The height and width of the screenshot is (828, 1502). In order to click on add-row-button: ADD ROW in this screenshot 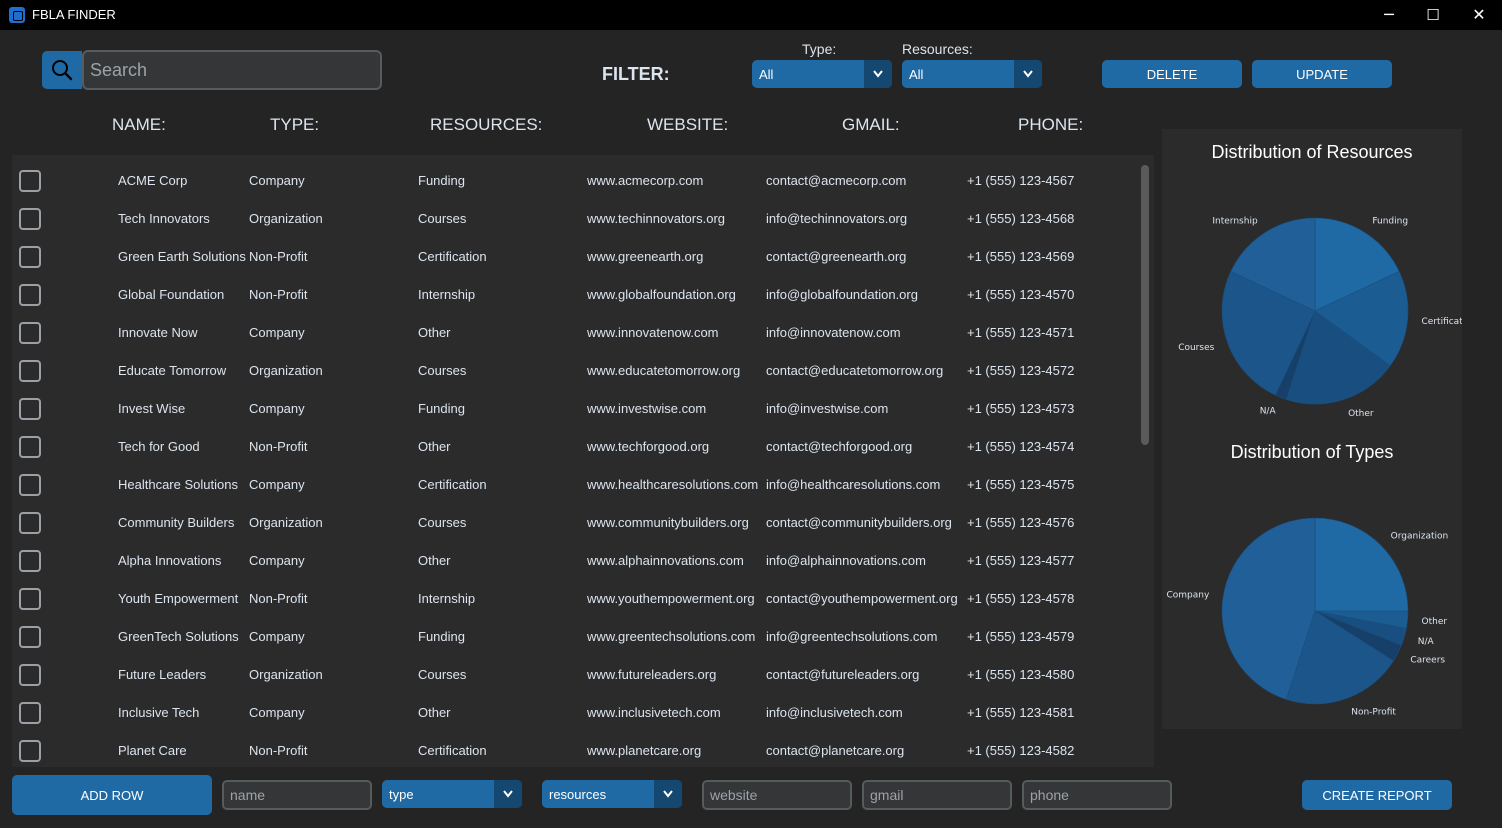, I will do `click(112, 795)`.